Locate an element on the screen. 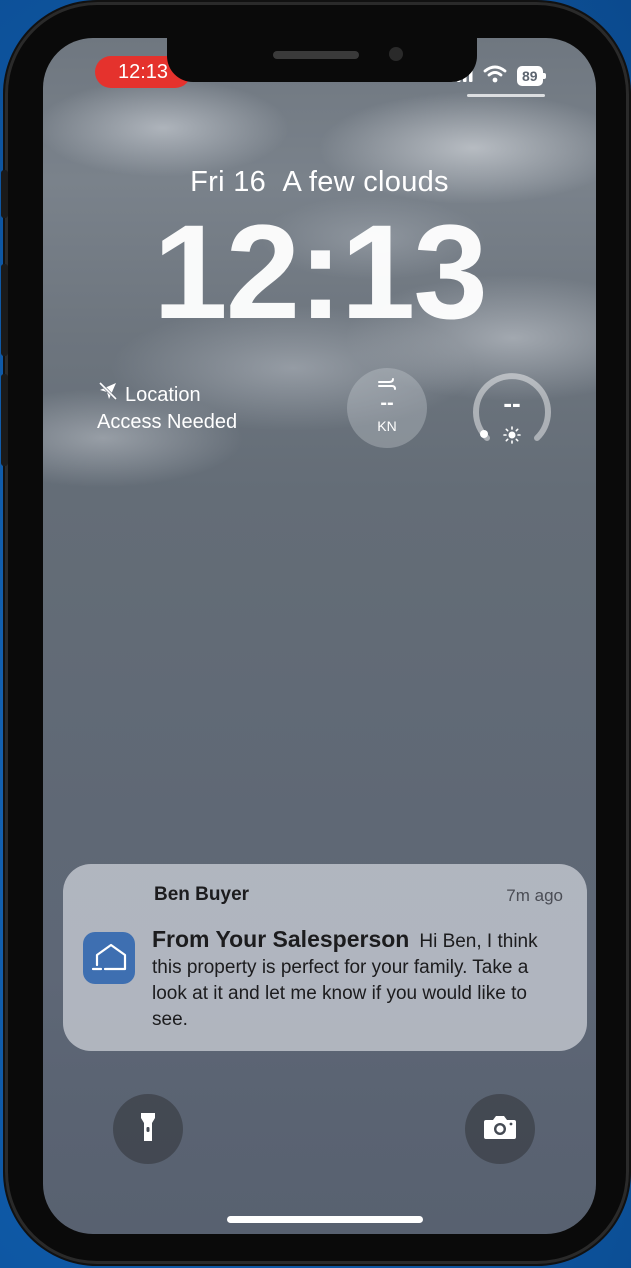 This screenshot has height=1268, width=631. notch is located at coordinates (322, 60).